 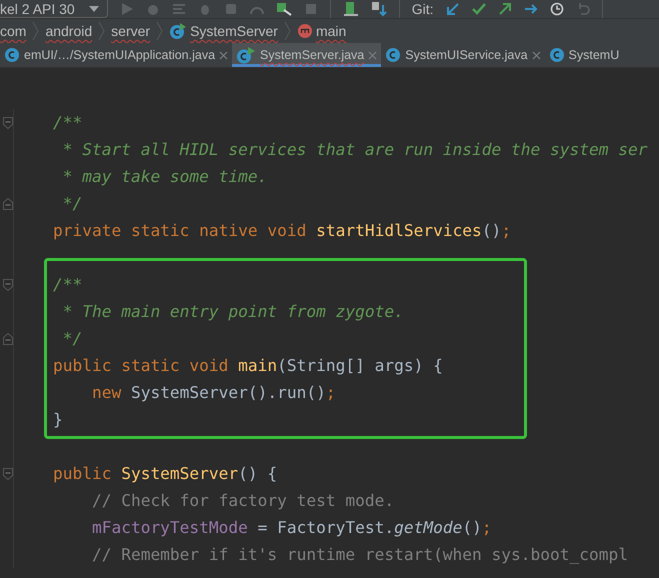 What do you see at coordinates (127, 9) in the screenshot?
I see `run-icon` at bounding box center [127, 9].